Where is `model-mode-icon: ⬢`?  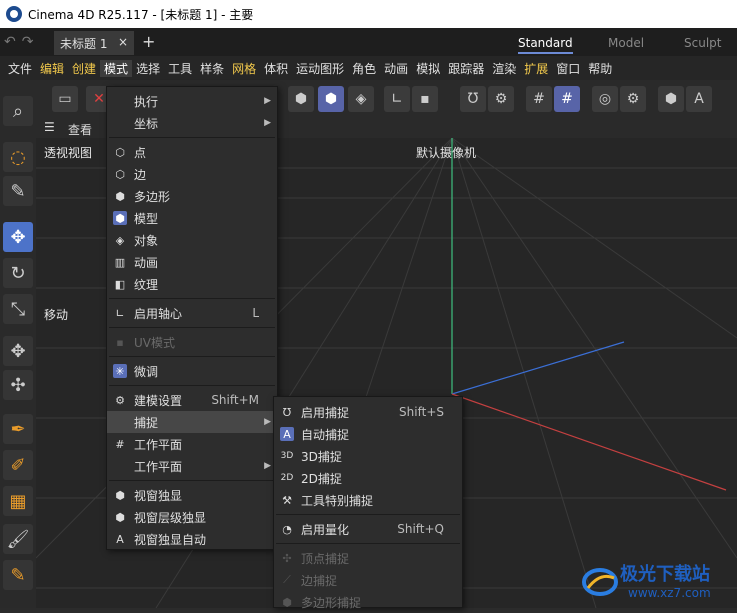
model-mode-icon: ⬢ is located at coordinates (120, 218).